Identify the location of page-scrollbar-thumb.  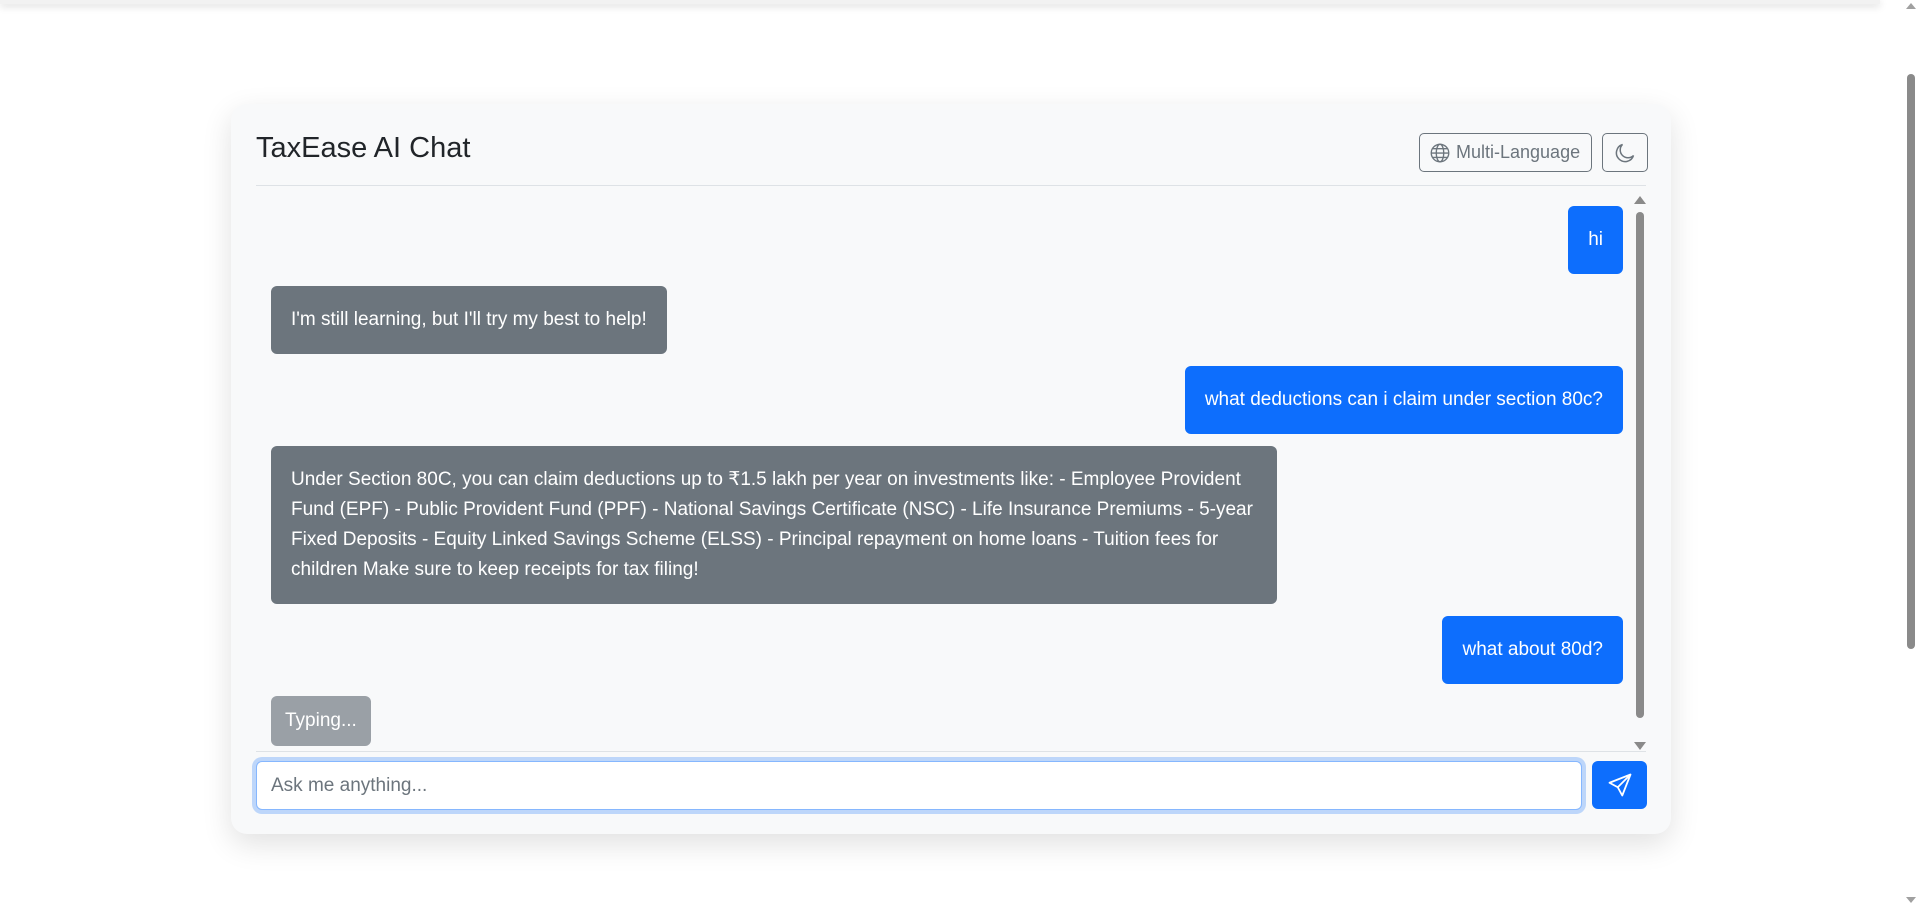
(1911, 361).